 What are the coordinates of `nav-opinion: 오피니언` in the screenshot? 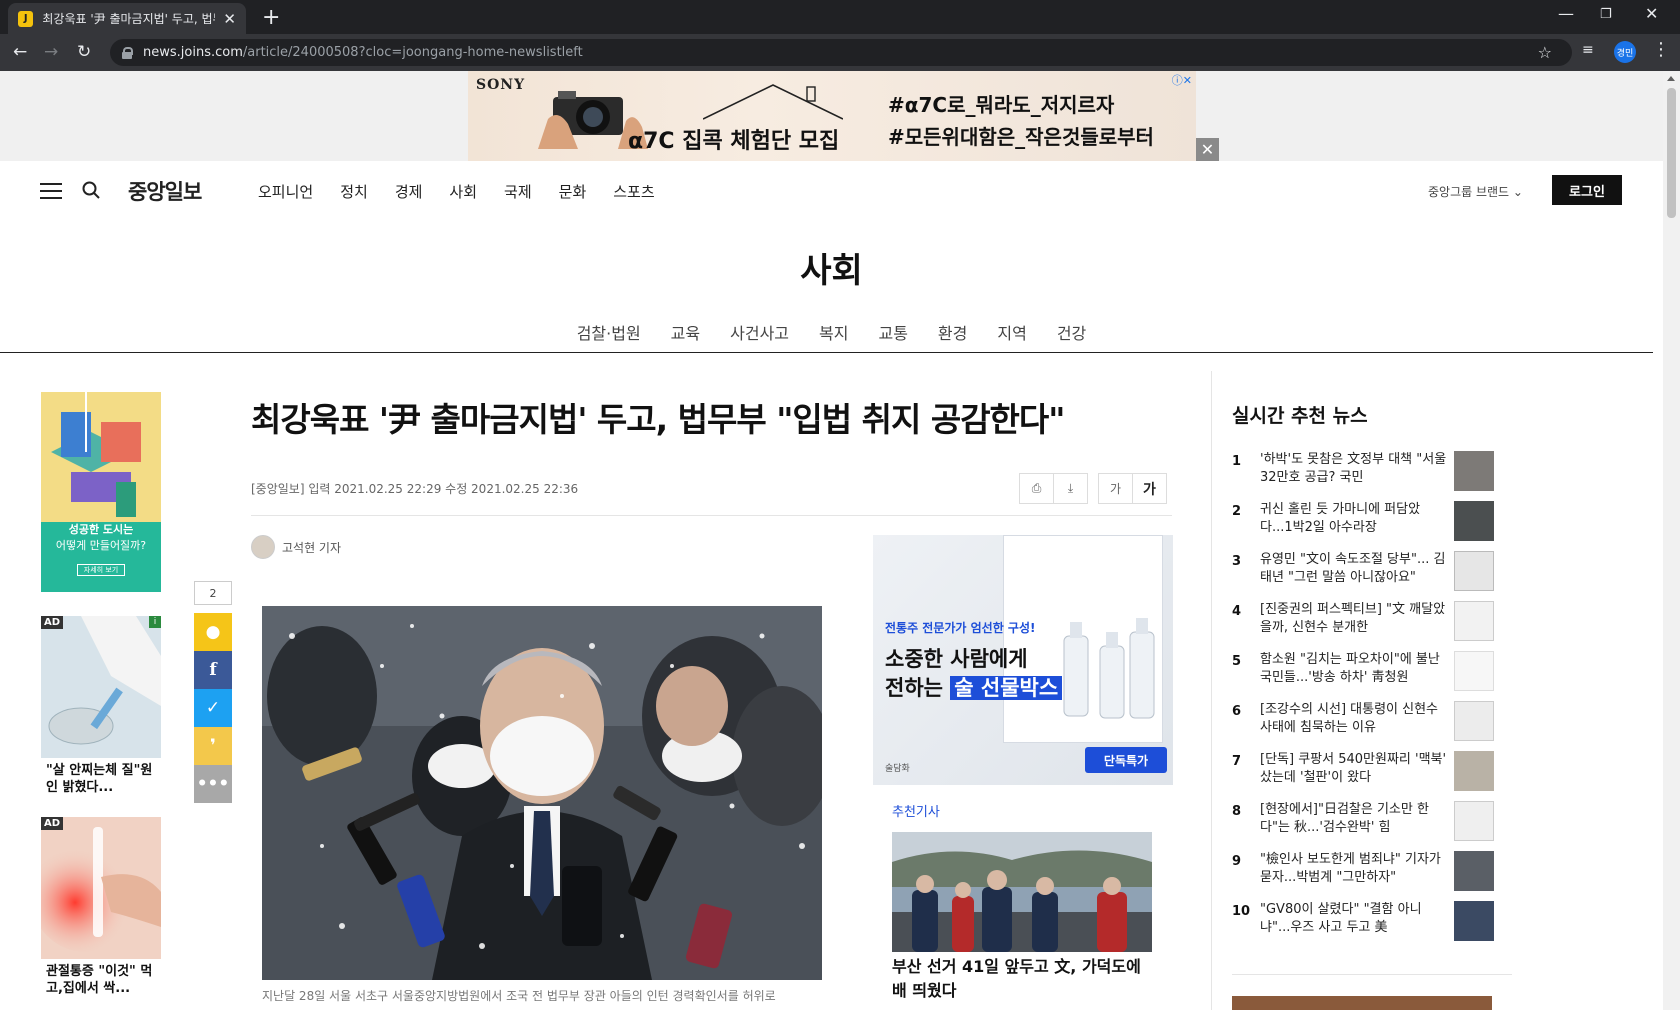 It's located at (285, 191).